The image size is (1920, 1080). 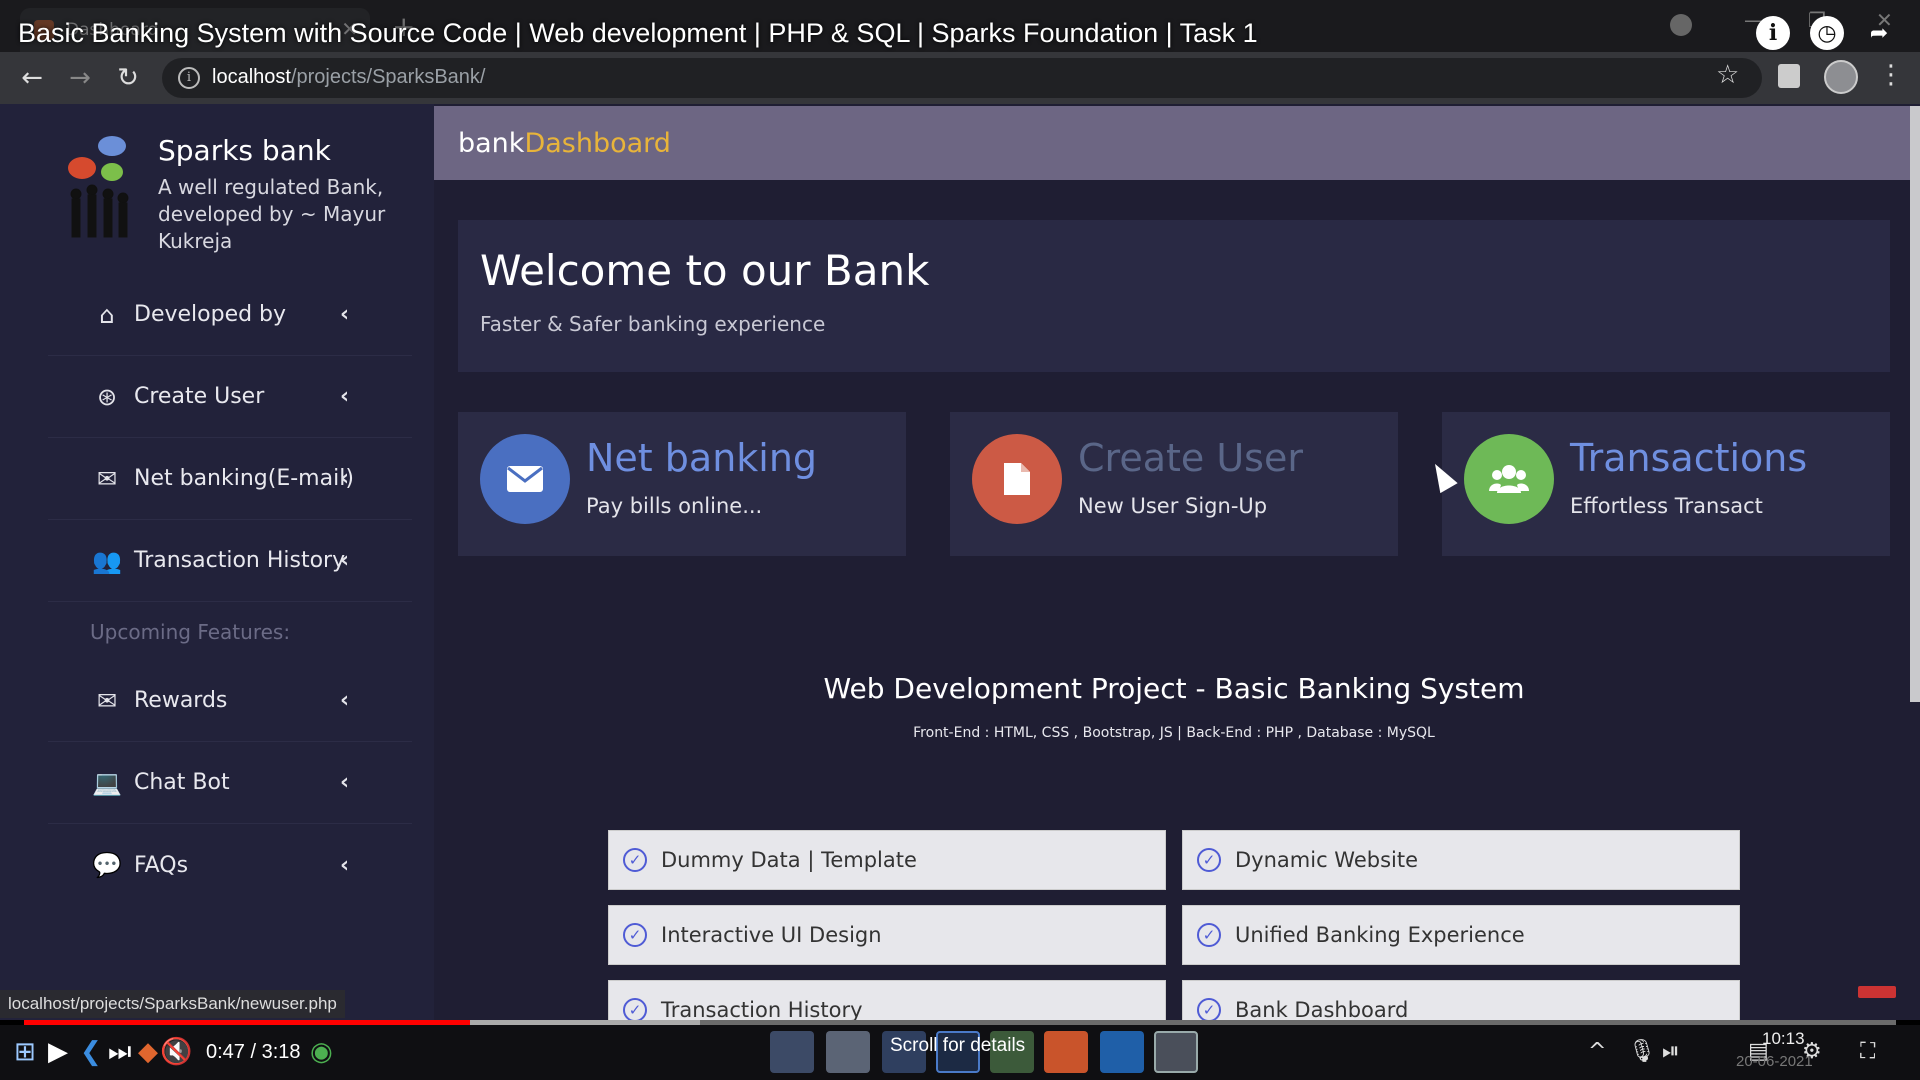 I want to click on users-icon: 👥, so click(x=107, y=560).